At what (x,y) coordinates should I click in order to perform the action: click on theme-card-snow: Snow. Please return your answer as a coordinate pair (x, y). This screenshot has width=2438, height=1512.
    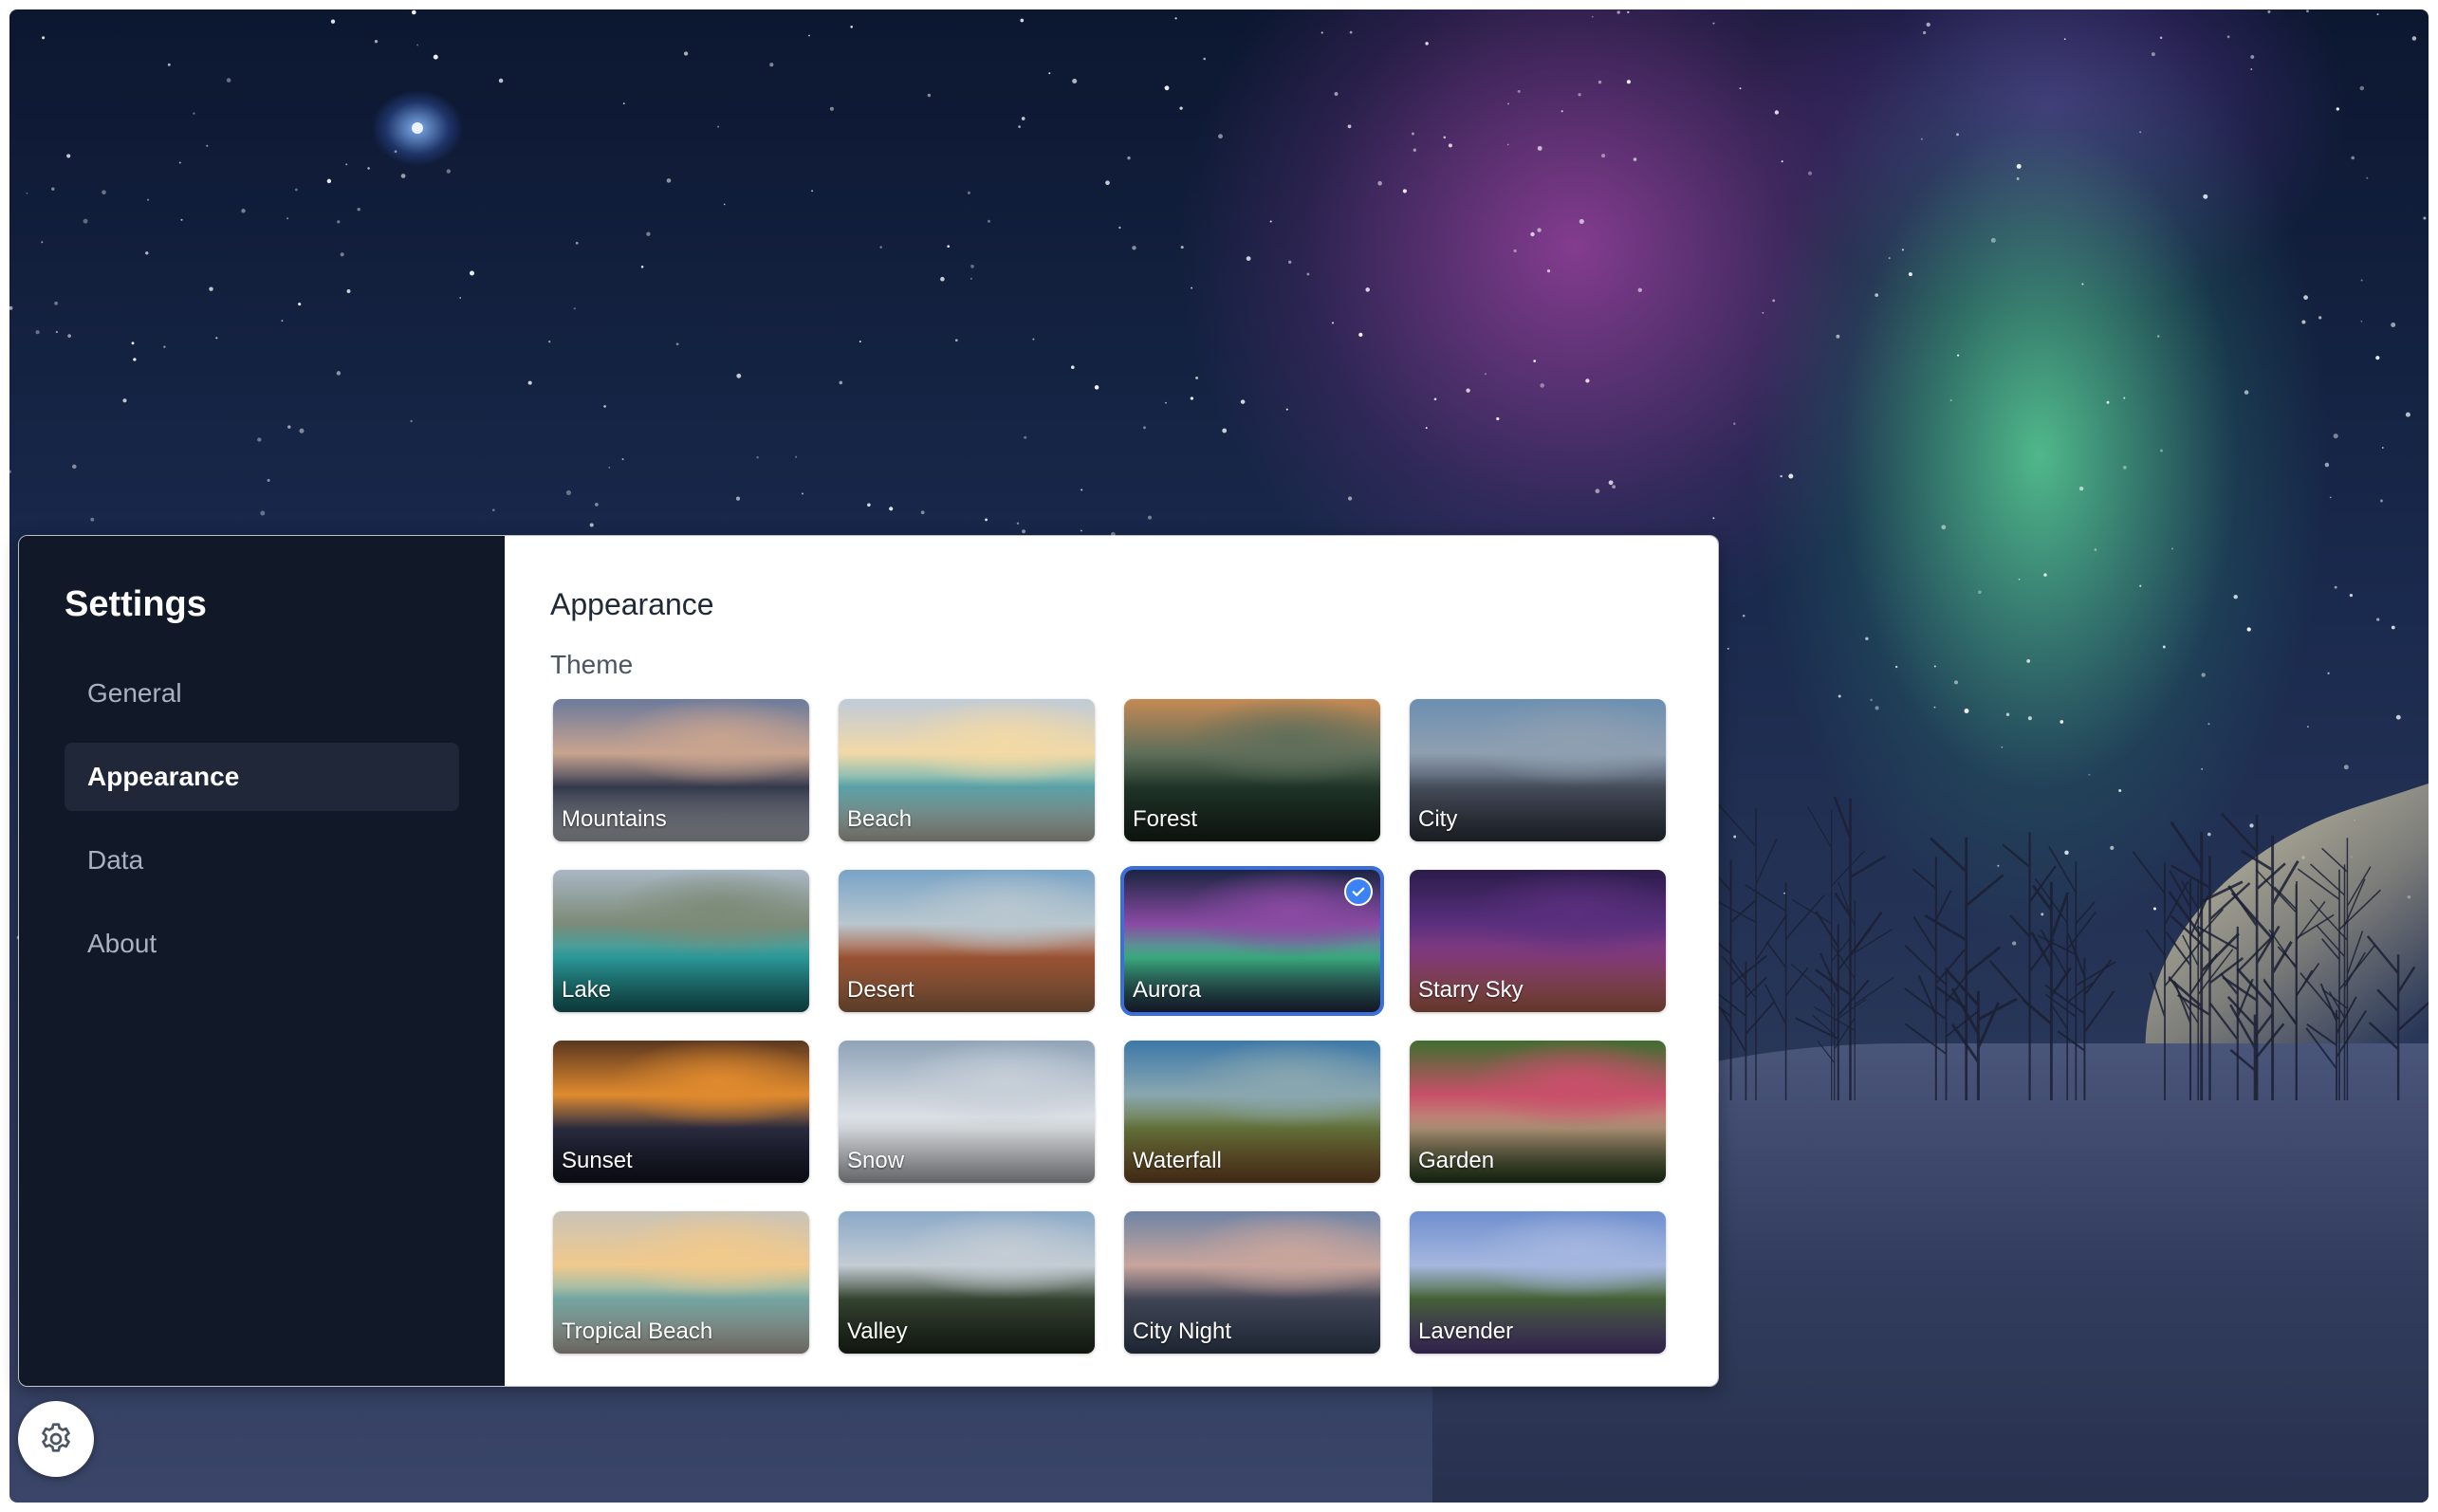
    Looking at the image, I should click on (967, 1112).